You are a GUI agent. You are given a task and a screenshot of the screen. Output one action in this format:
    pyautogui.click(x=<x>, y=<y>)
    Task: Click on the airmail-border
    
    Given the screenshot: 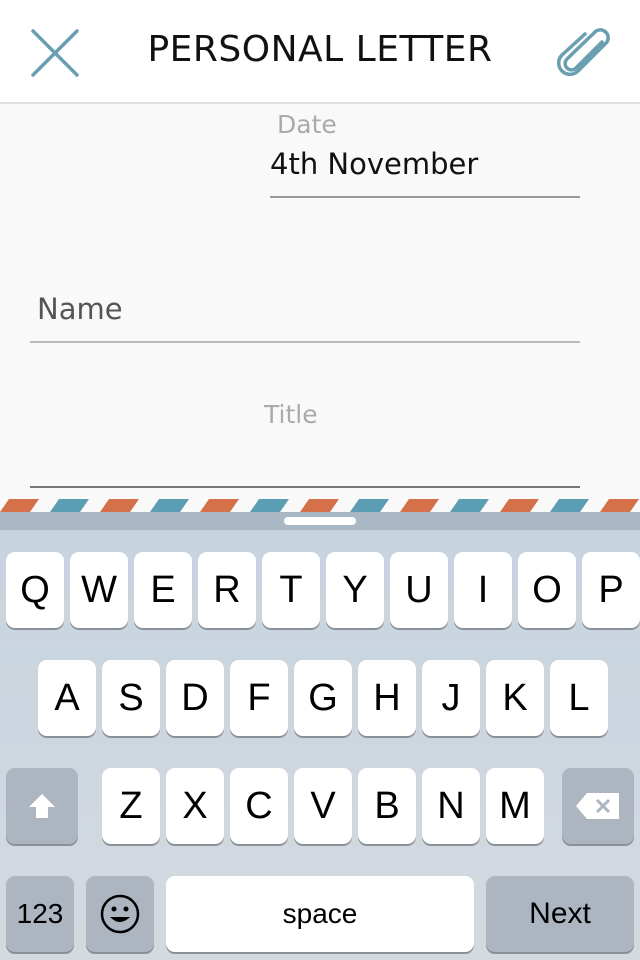 What is the action you would take?
    pyautogui.click(x=319, y=505)
    